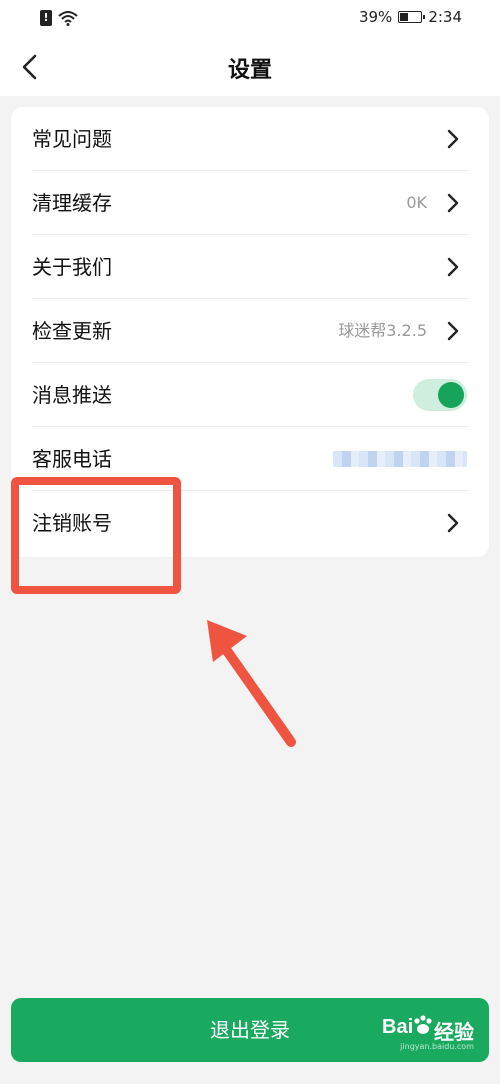 The image size is (500, 1084). What do you see at coordinates (423, 1024) in the screenshot?
I see `paw-icon` at bounding box center [423, 1024].